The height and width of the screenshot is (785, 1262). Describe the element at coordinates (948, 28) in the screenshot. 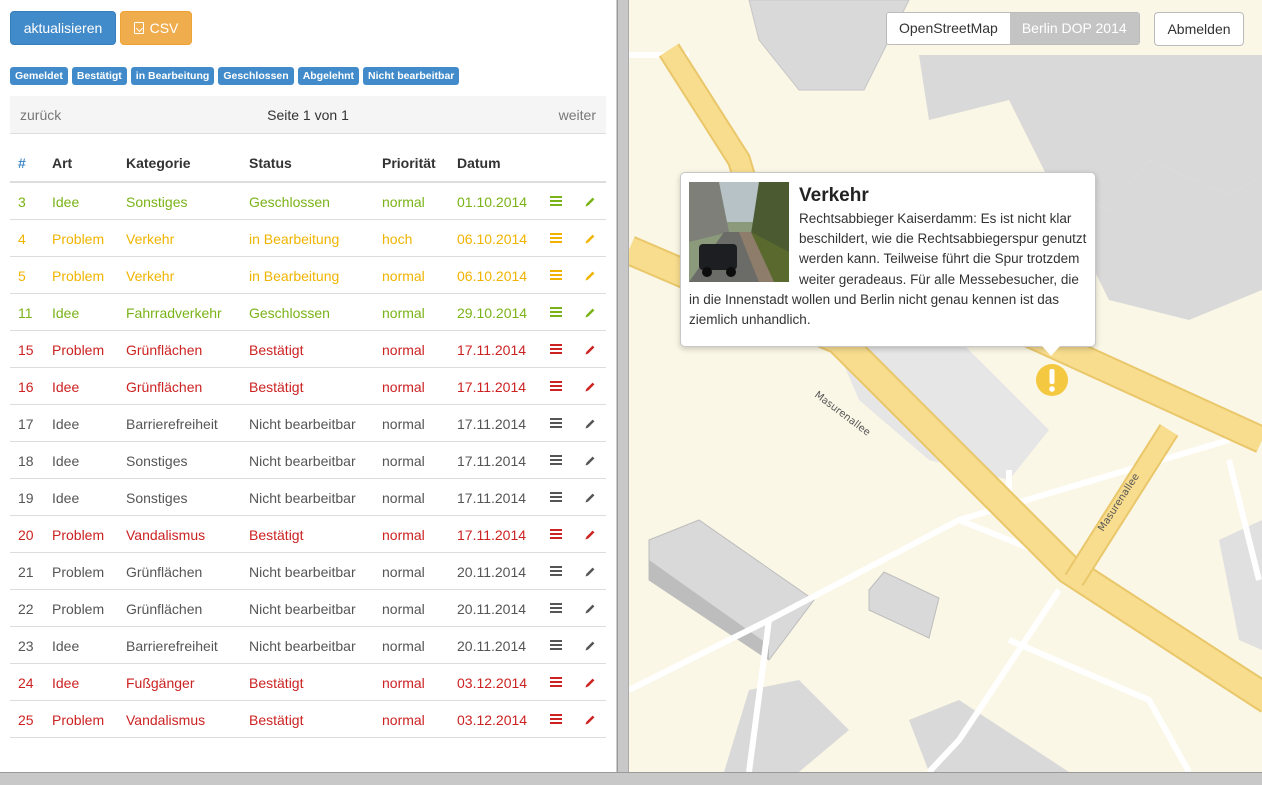

I see `layer-osm-button: OpenStreetMap` at that location.